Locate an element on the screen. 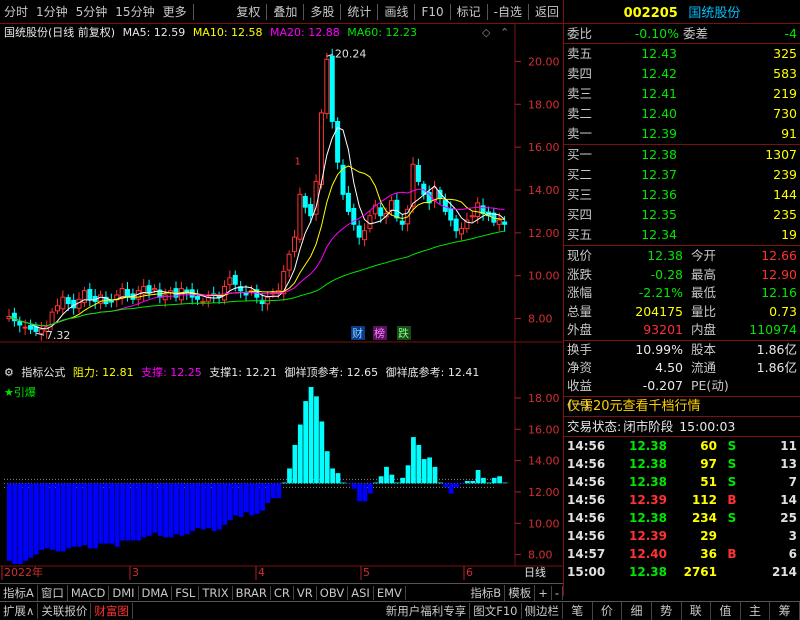 Image resolution: width=800 pixels, height=620 pixels. indicator-tab: ASI is located at coordinates (361, 592).